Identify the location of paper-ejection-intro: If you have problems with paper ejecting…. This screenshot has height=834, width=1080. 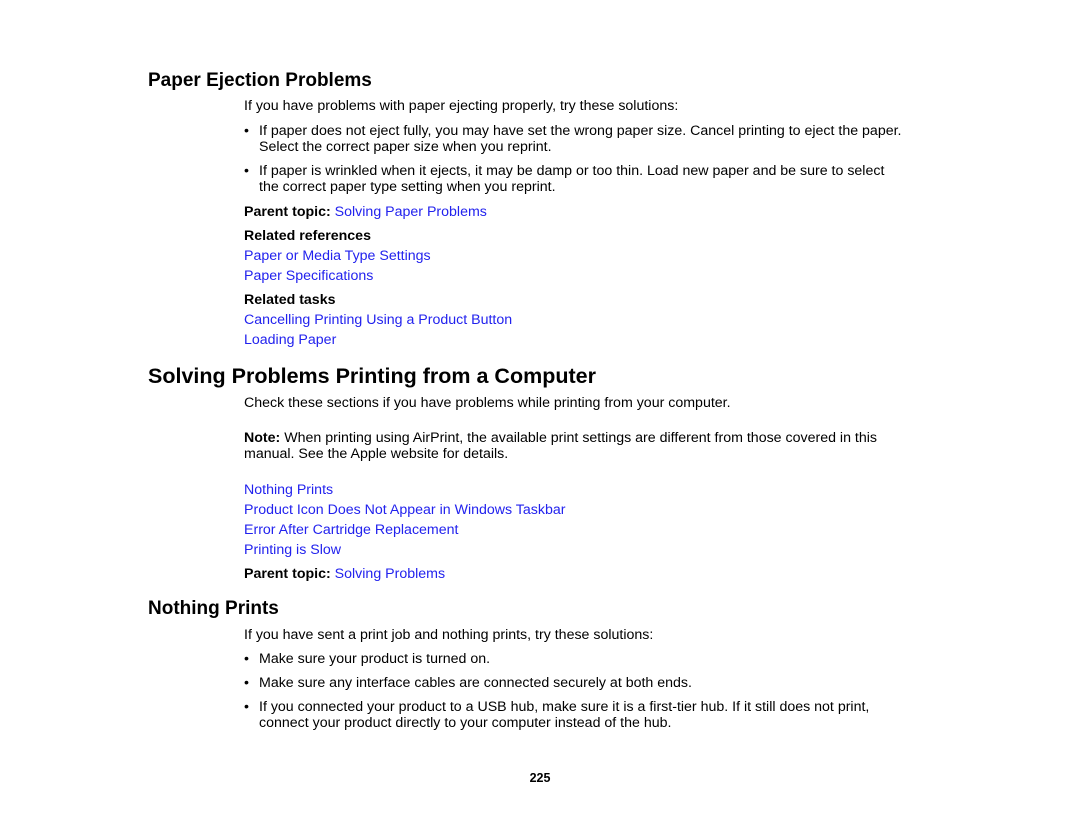
(461, 106).